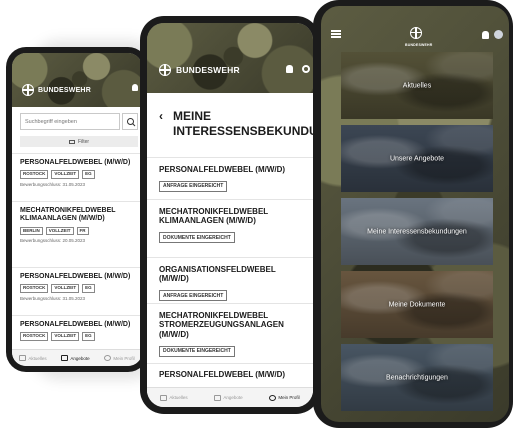 Image resolution: width=513 pixels, height=433 pixels. I want to click on back-button: ‹, so click(161, 116).